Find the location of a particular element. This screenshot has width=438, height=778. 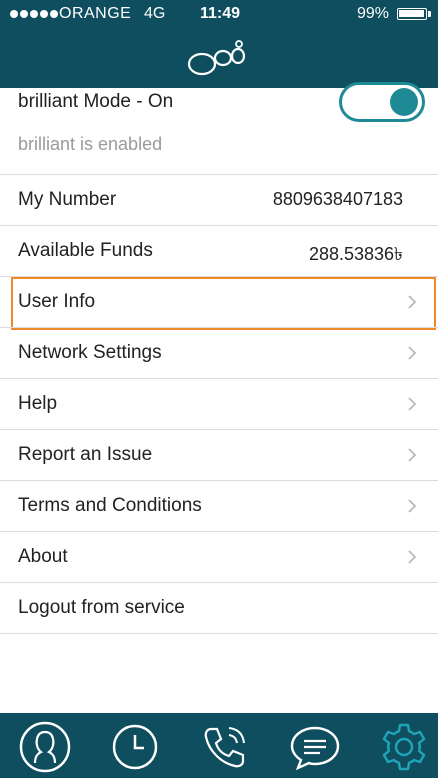

mode-status: brilliant is enabled is located at coordinates (90, 144).